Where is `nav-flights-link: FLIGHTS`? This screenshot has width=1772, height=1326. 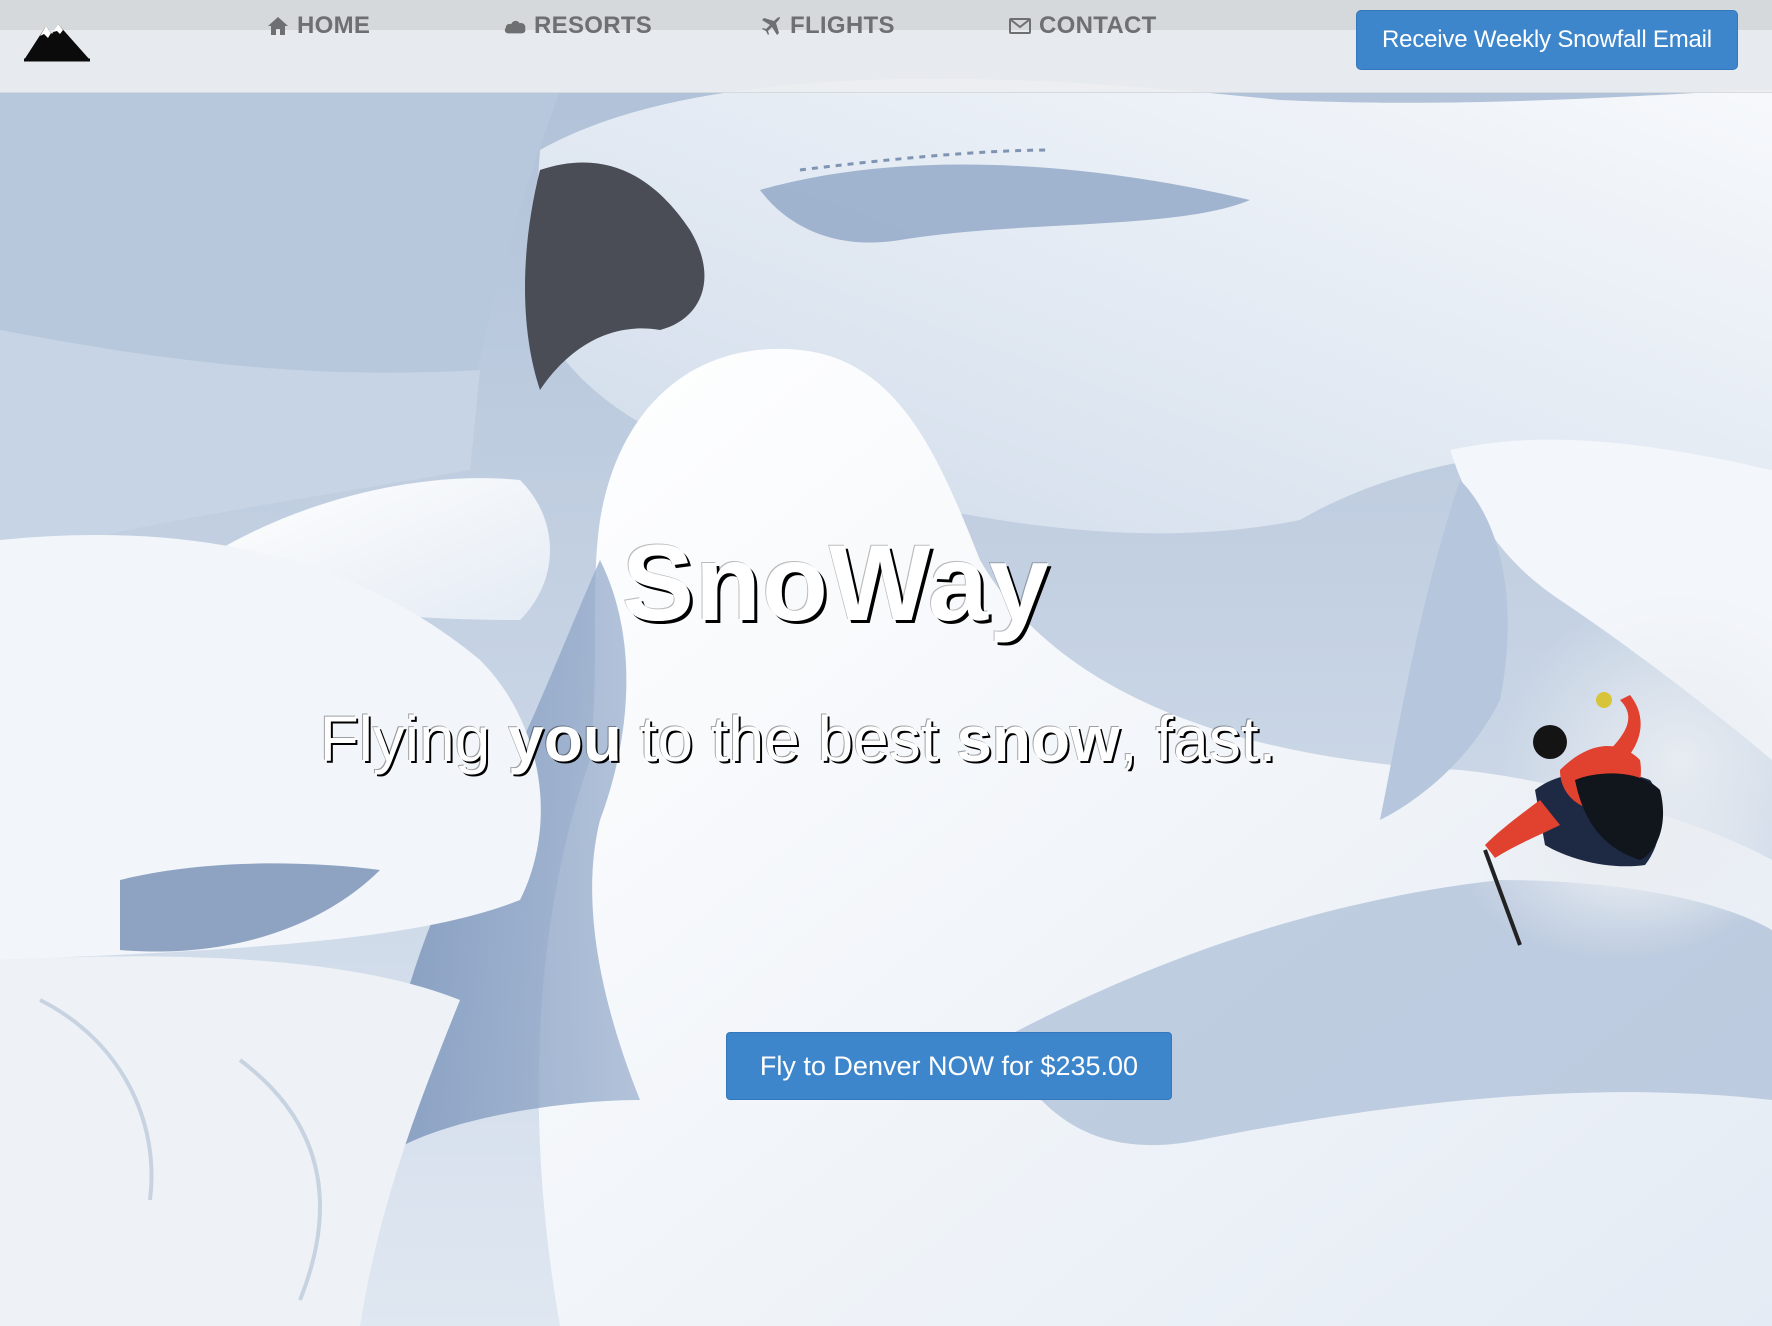
nav-flights-link: FLIGHTS is located at coordinates (827, 26).